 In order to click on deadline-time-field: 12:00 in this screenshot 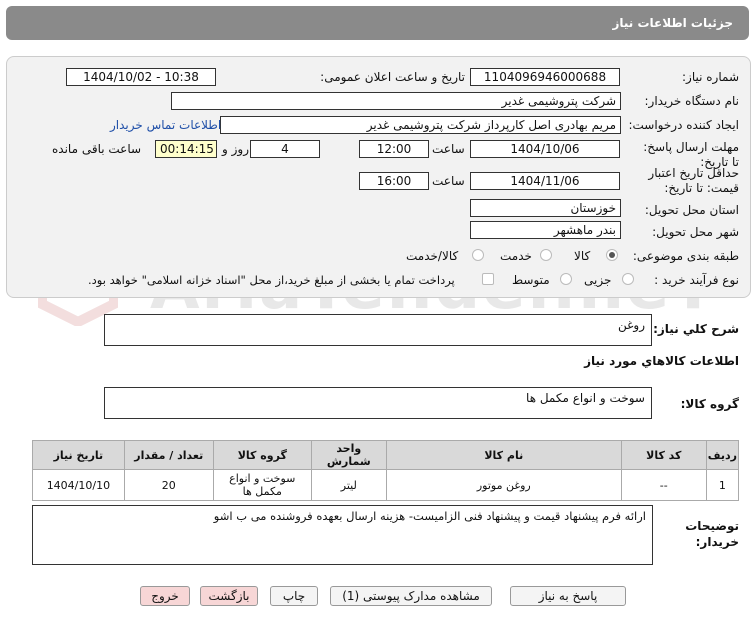, I will do `click(394, 149)`.